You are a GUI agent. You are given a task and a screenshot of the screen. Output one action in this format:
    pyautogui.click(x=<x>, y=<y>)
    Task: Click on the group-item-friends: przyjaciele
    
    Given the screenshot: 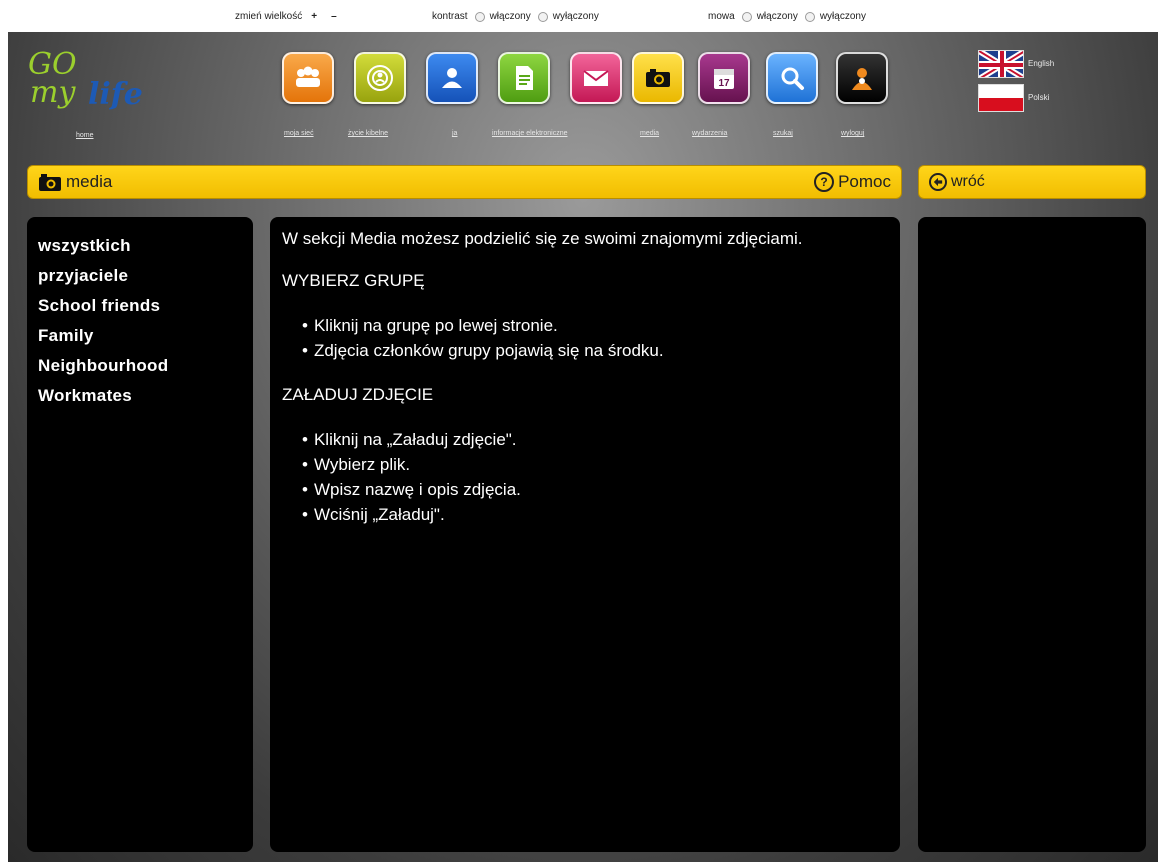 What is the action you would take?
    pyautogui.click(x=140, y=276)
    